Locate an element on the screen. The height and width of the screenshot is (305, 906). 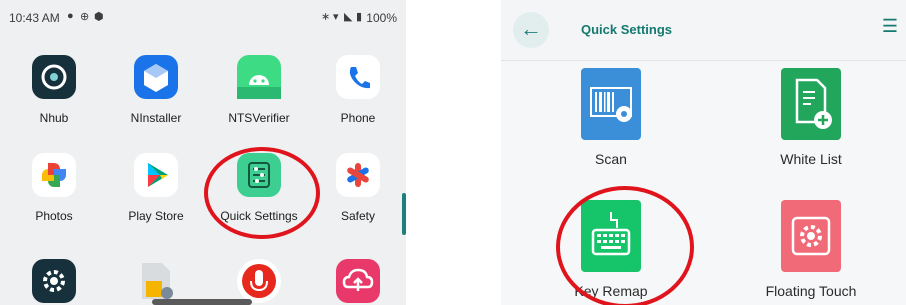
microphone-icon is located at coordinates (259, 281).